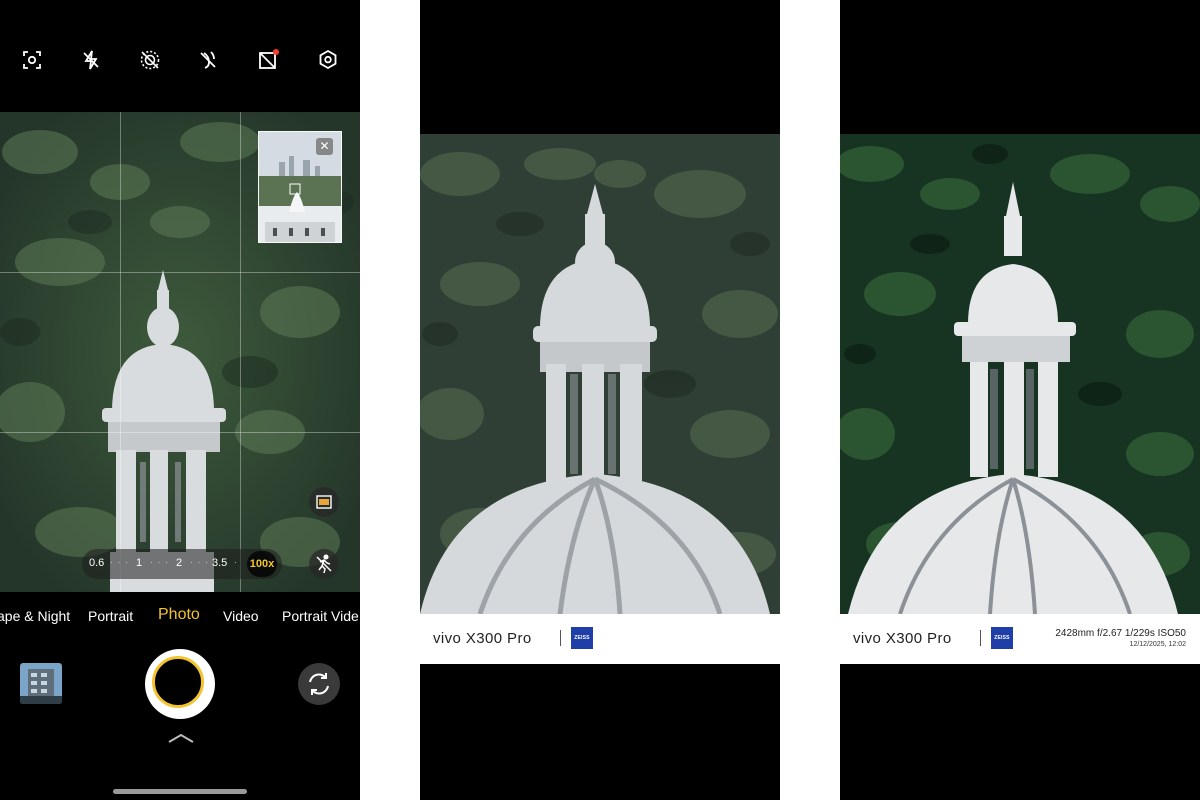  Describe the element at coordinates (181, 738) in the screenshot. I see `chevron-up-icon` at that location.